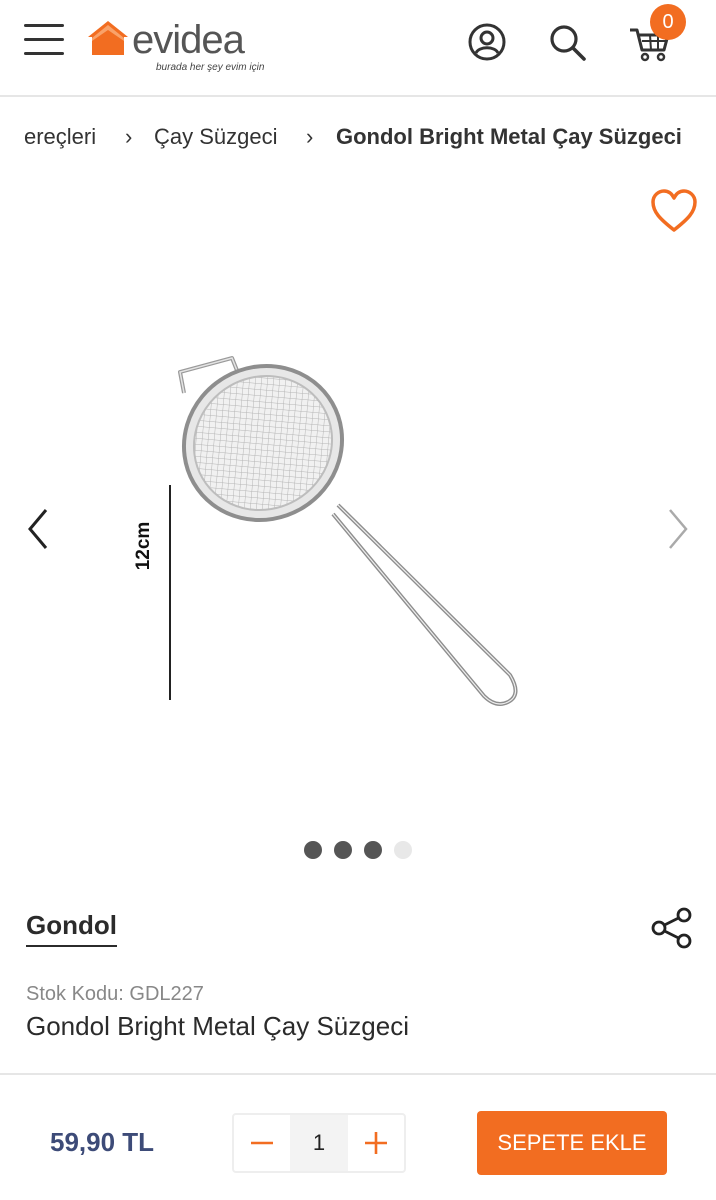 Image resolution: width=716 pixels, height=1200 pixels. What do you see at coordinates (358, 851) in the screenshot?
I see `gallery-pagination` at bounding box center [358, 851].